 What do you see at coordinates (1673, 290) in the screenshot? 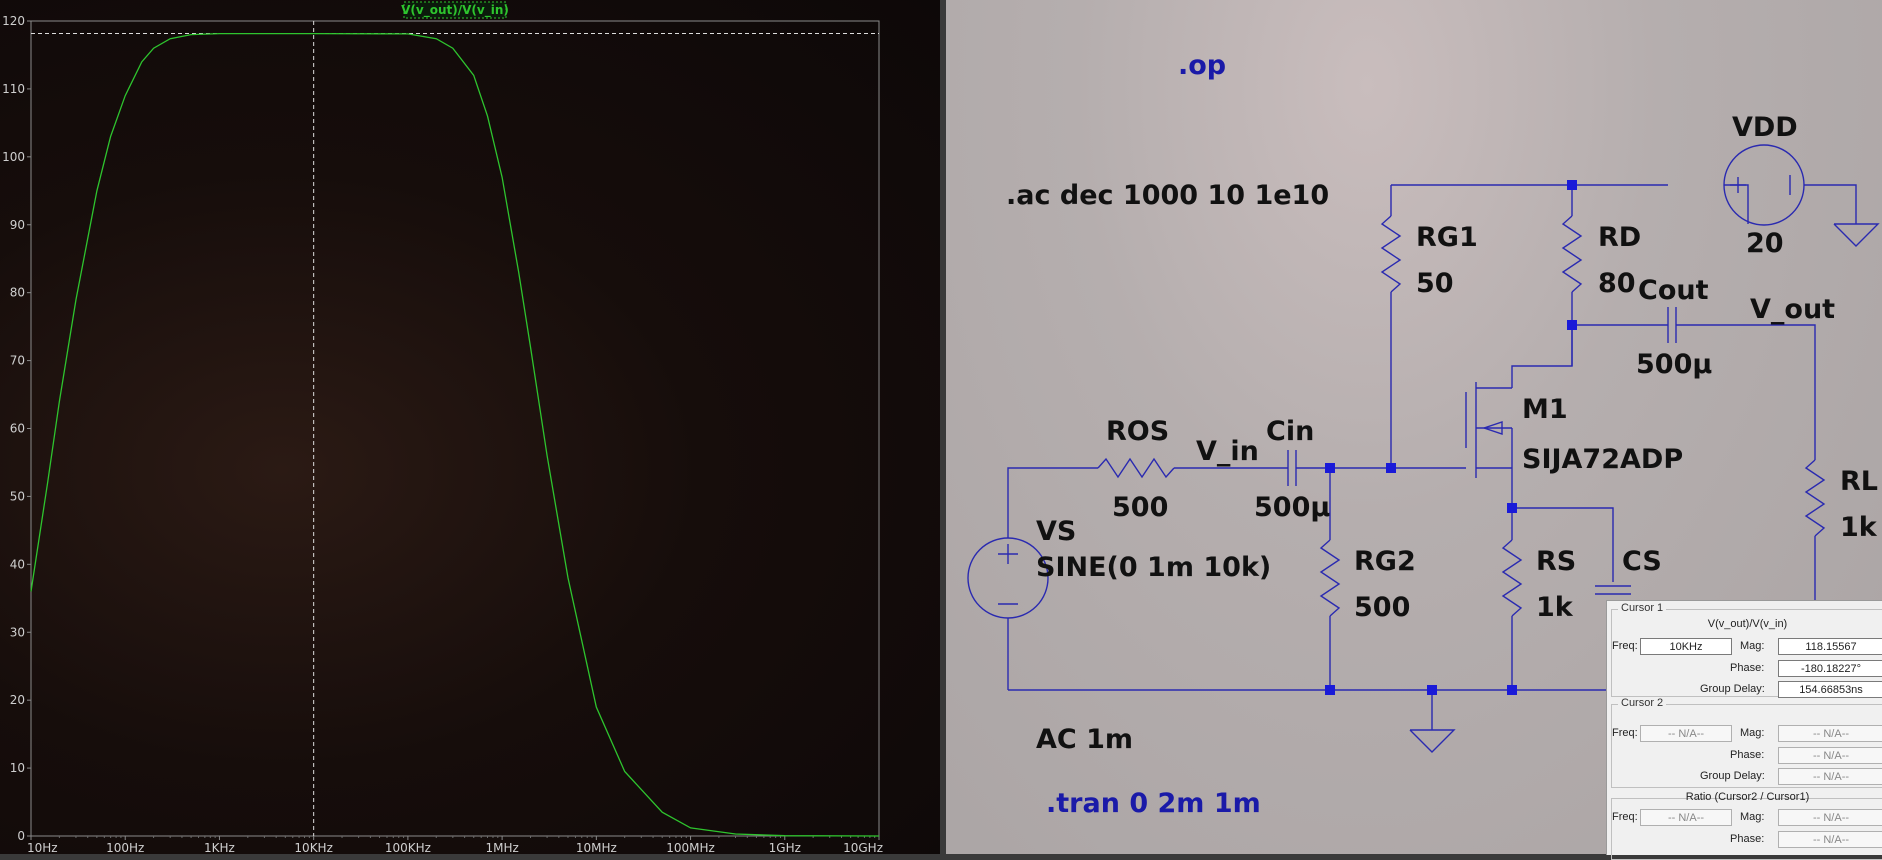
I see `cout-name: Cout` at bounding box center [1673, 290].